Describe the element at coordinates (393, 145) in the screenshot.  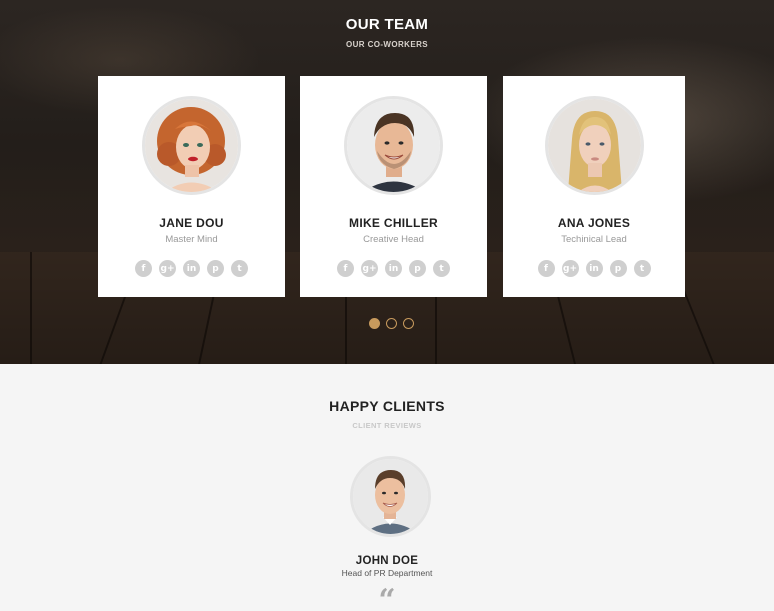
I see `avatar-mike` at that location.